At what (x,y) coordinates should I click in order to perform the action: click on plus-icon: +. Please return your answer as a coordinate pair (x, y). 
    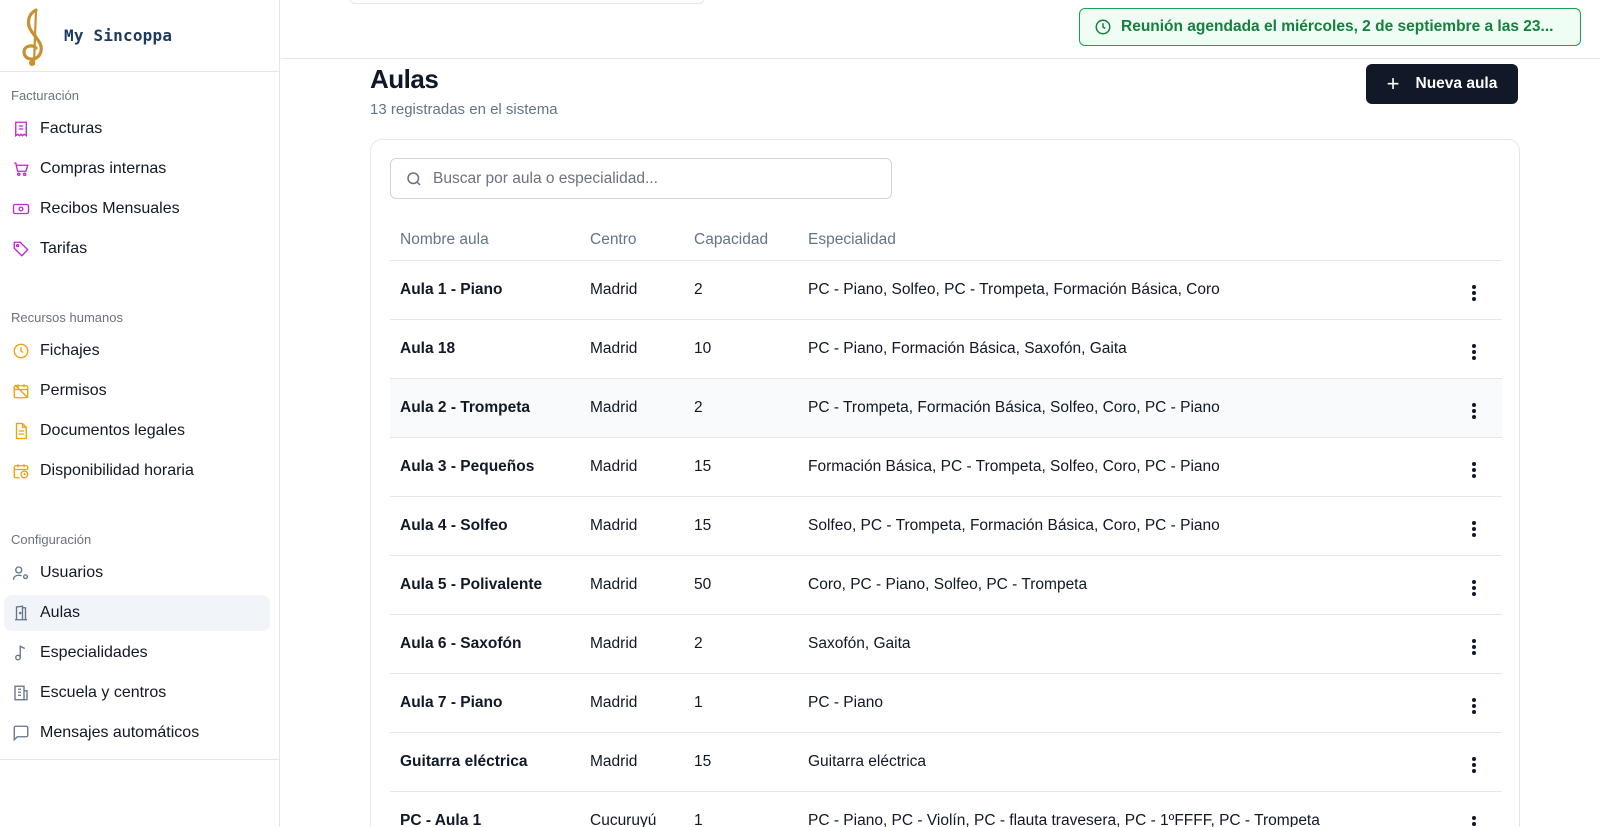
    Looking at the image, I should click on (1393, 83).